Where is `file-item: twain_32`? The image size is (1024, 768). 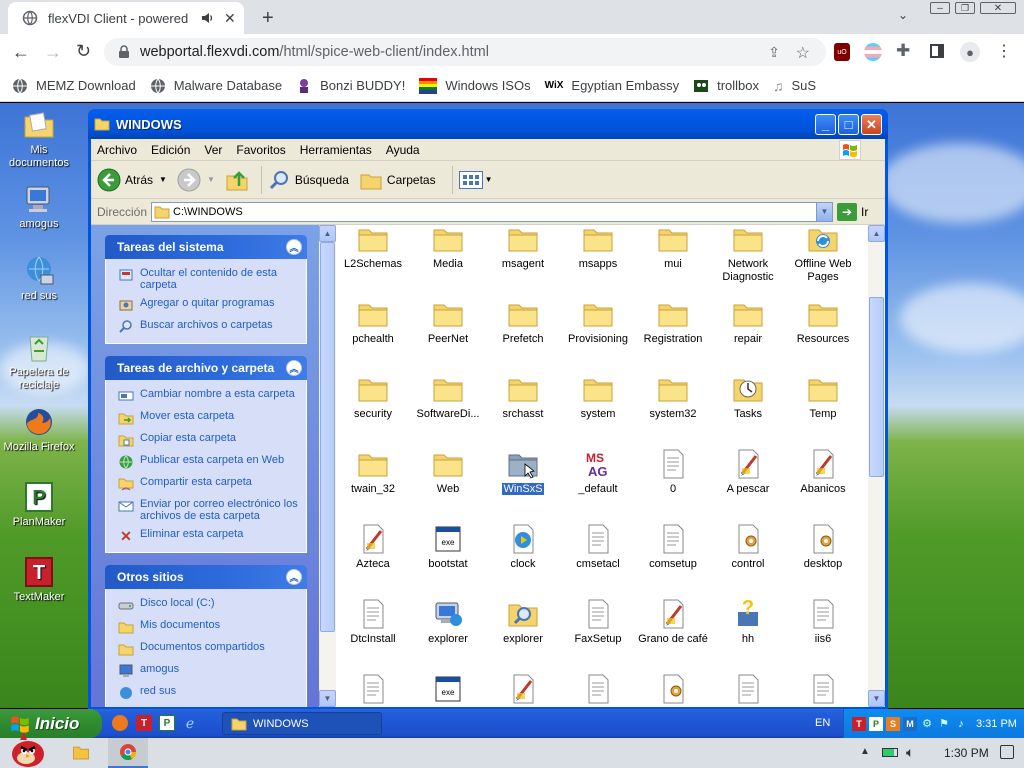
file-item: twain_32 is located at coordinates (373, 472).